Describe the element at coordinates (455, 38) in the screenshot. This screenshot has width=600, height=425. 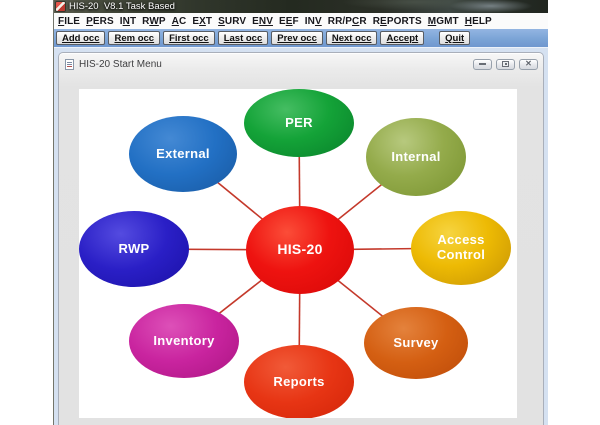
I see `quit-button: Quit` at that location.